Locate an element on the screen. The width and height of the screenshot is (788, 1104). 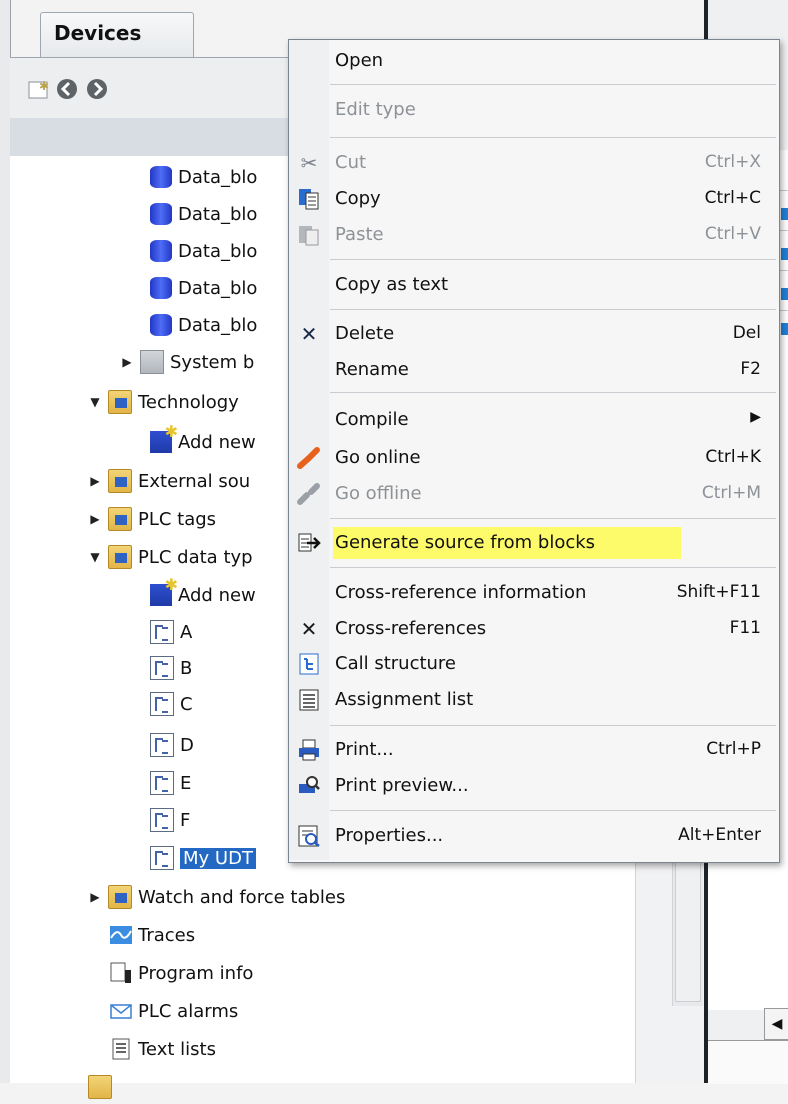
menu-item-label: Go online is located at coordinates (378, 457).